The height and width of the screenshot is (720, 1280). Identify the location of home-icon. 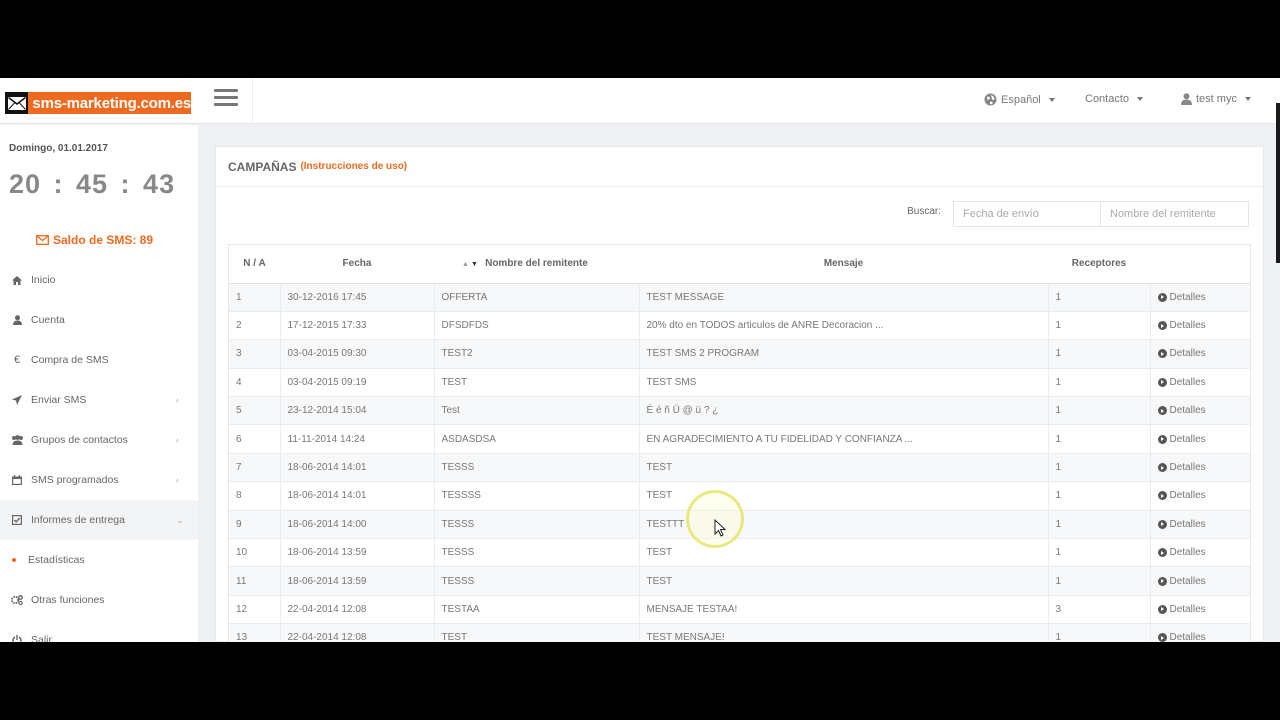
(17, 280).